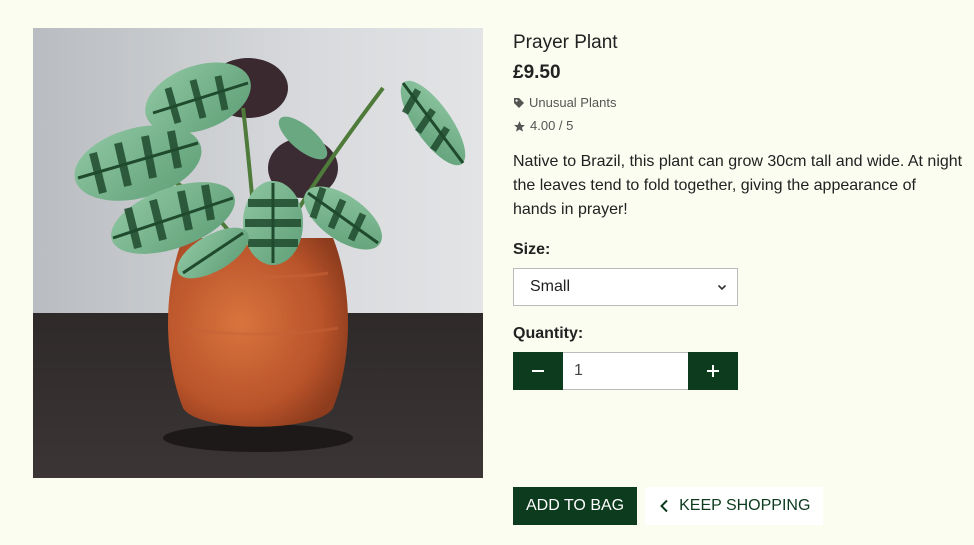 Image resolution: width=974 pixels, height=545 pixels. What do you see at coordinates (537, 72) in the screenshot?
I see `product-price: £9.50` at bounding box center [537, 72].